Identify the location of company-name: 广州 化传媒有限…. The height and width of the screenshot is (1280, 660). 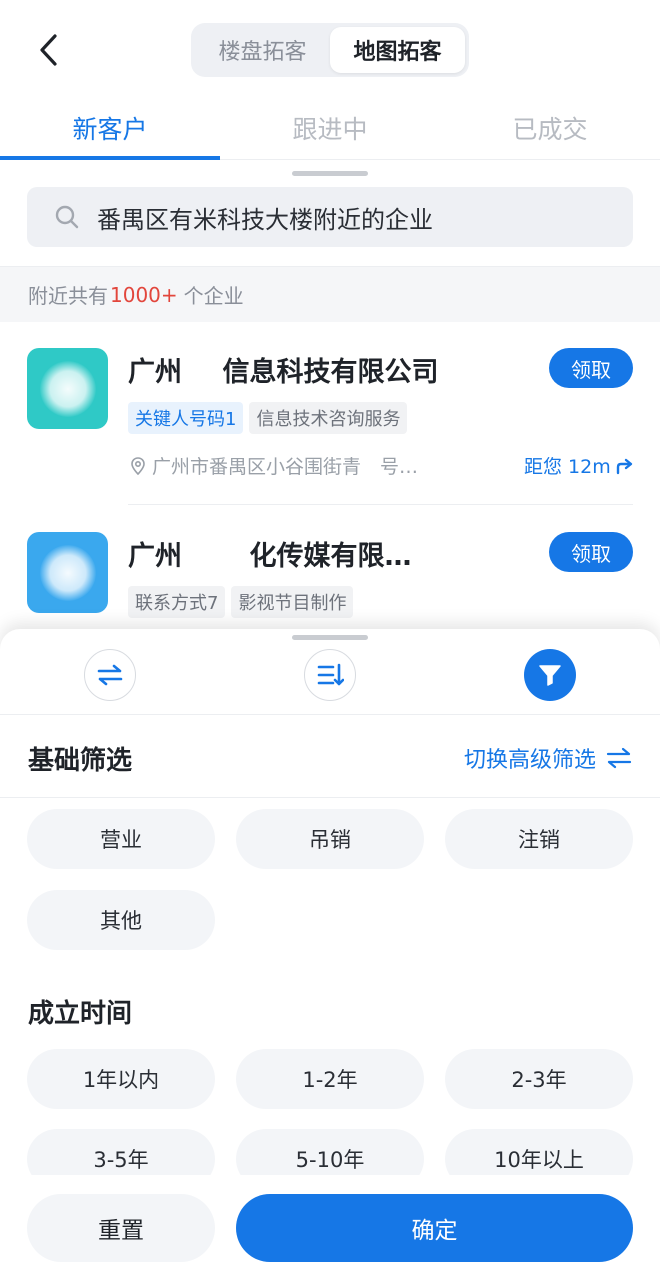
(270, 556).